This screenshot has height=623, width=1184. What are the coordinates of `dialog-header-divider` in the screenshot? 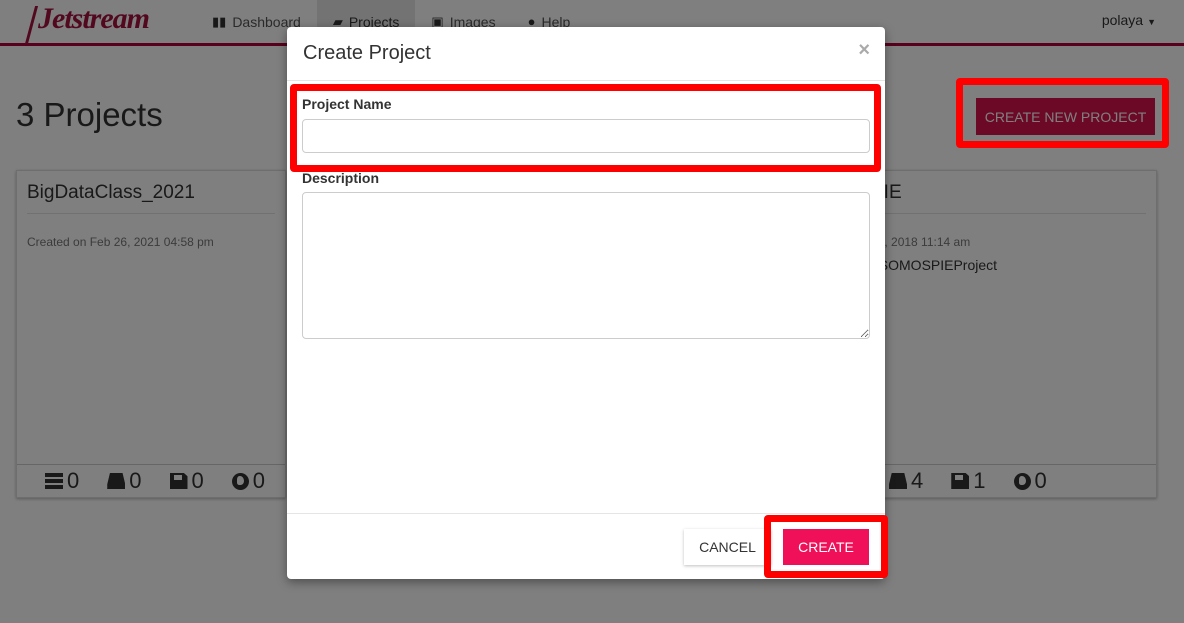 It's located at (586, 80).